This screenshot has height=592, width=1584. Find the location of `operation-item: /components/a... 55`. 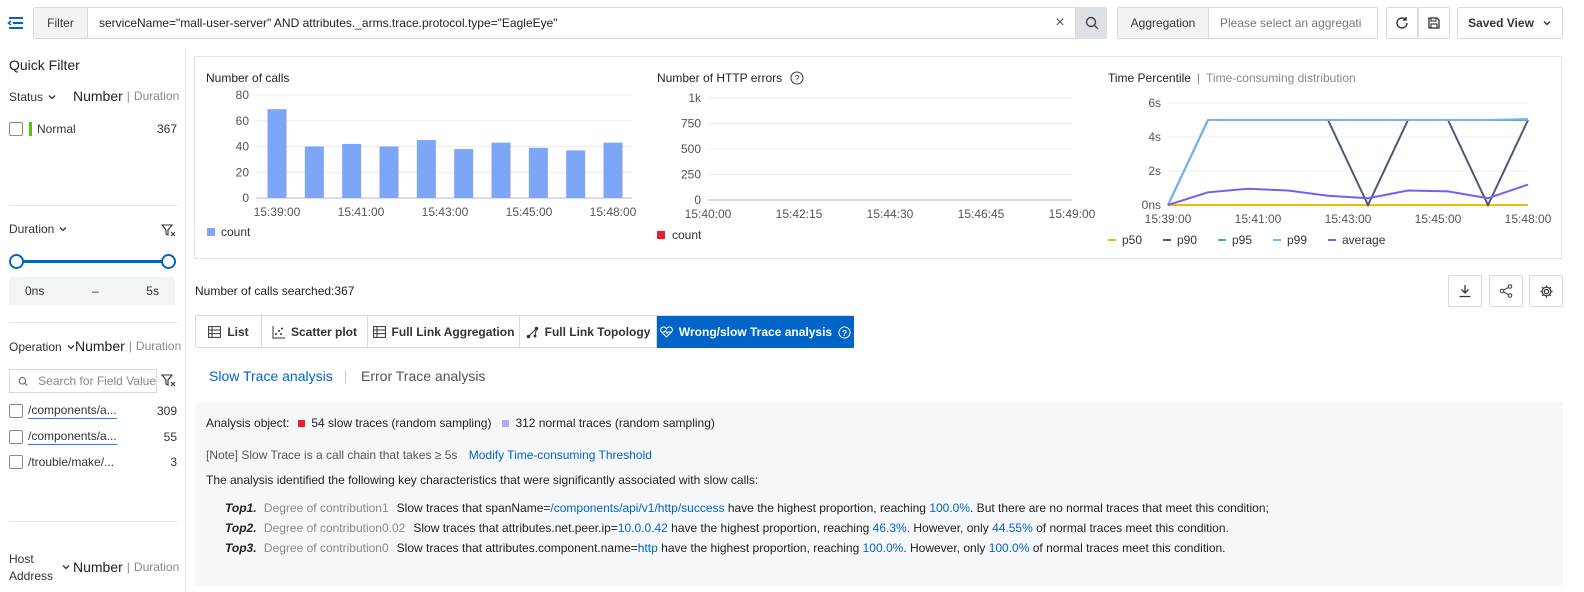

operation-item: /components/a... 55 is located at coordinates (93, 437).